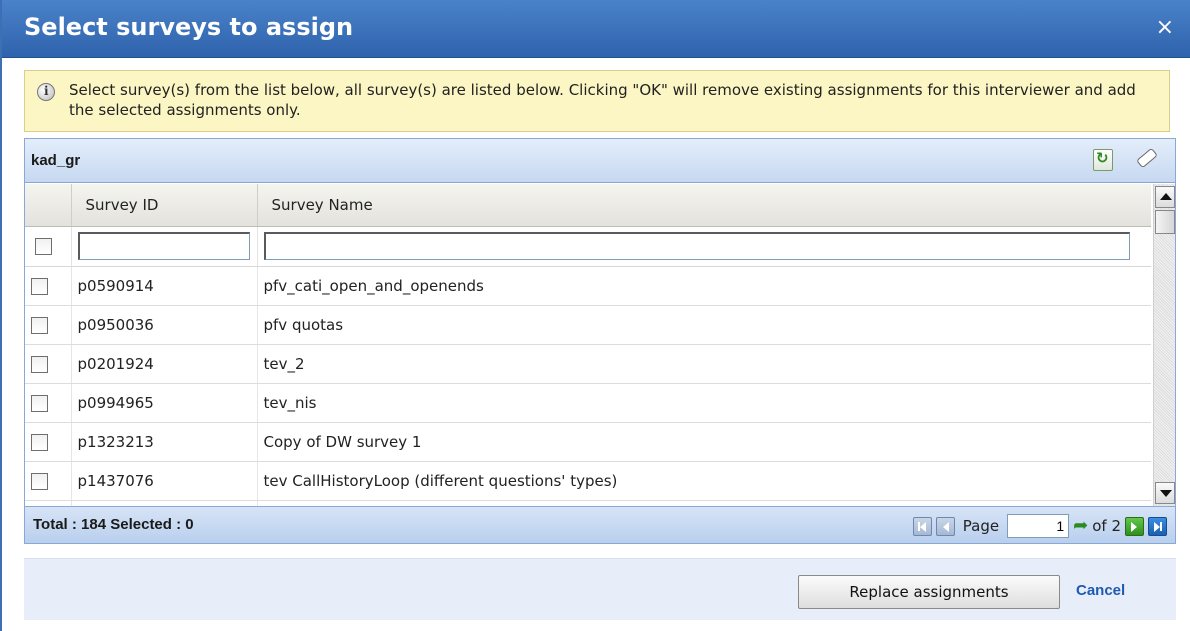 The width and height of the screenshot is (1190, 631). What do you see at coordinates (1100, 590) in the screenshot?
I see `cancel-link: Cancel` at bounding box center [1100, 590].